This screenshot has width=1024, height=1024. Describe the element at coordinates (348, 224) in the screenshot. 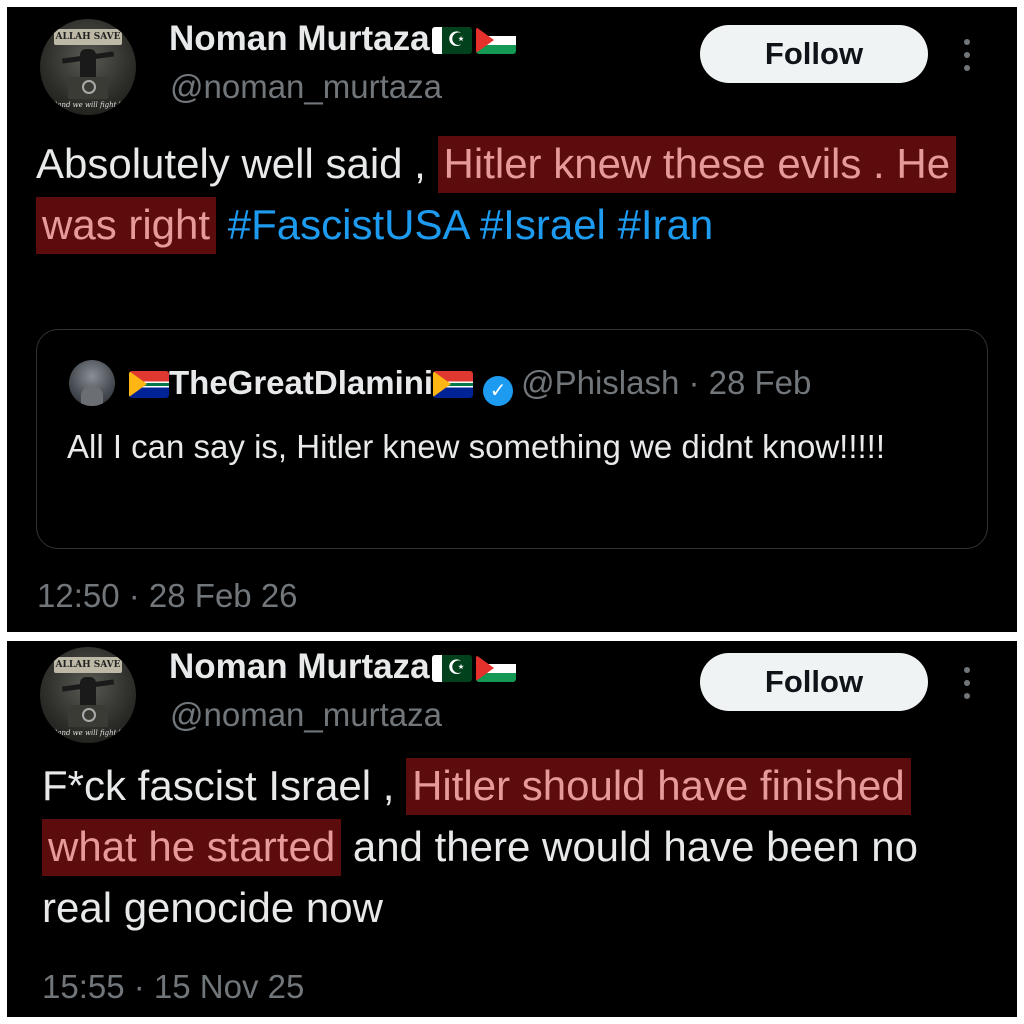

I see `hashtag-fascistusa: #FascistUSA` at that location.